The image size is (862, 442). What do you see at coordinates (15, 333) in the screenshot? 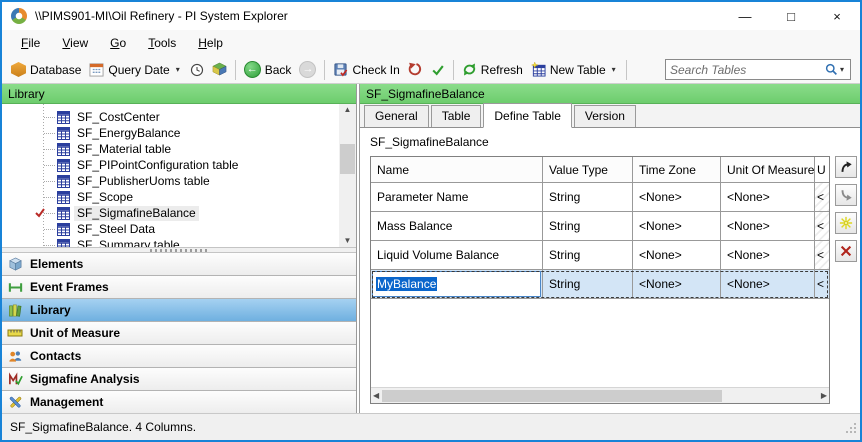
I see `ruler-icon` at bounding box center [15, 333].